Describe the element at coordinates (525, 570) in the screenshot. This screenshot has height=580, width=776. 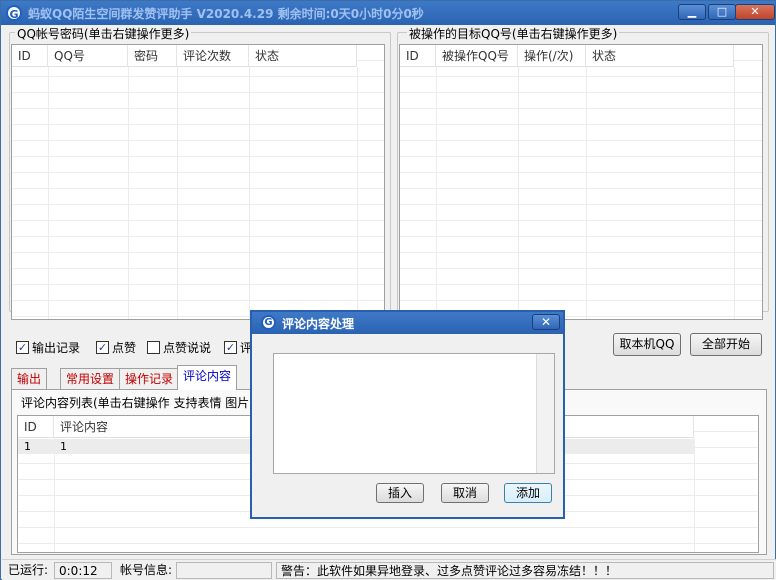
I see `warning-text: 警告：此软件如果异地登录、过多点赞评论过多容易冻结！！！` at that location.